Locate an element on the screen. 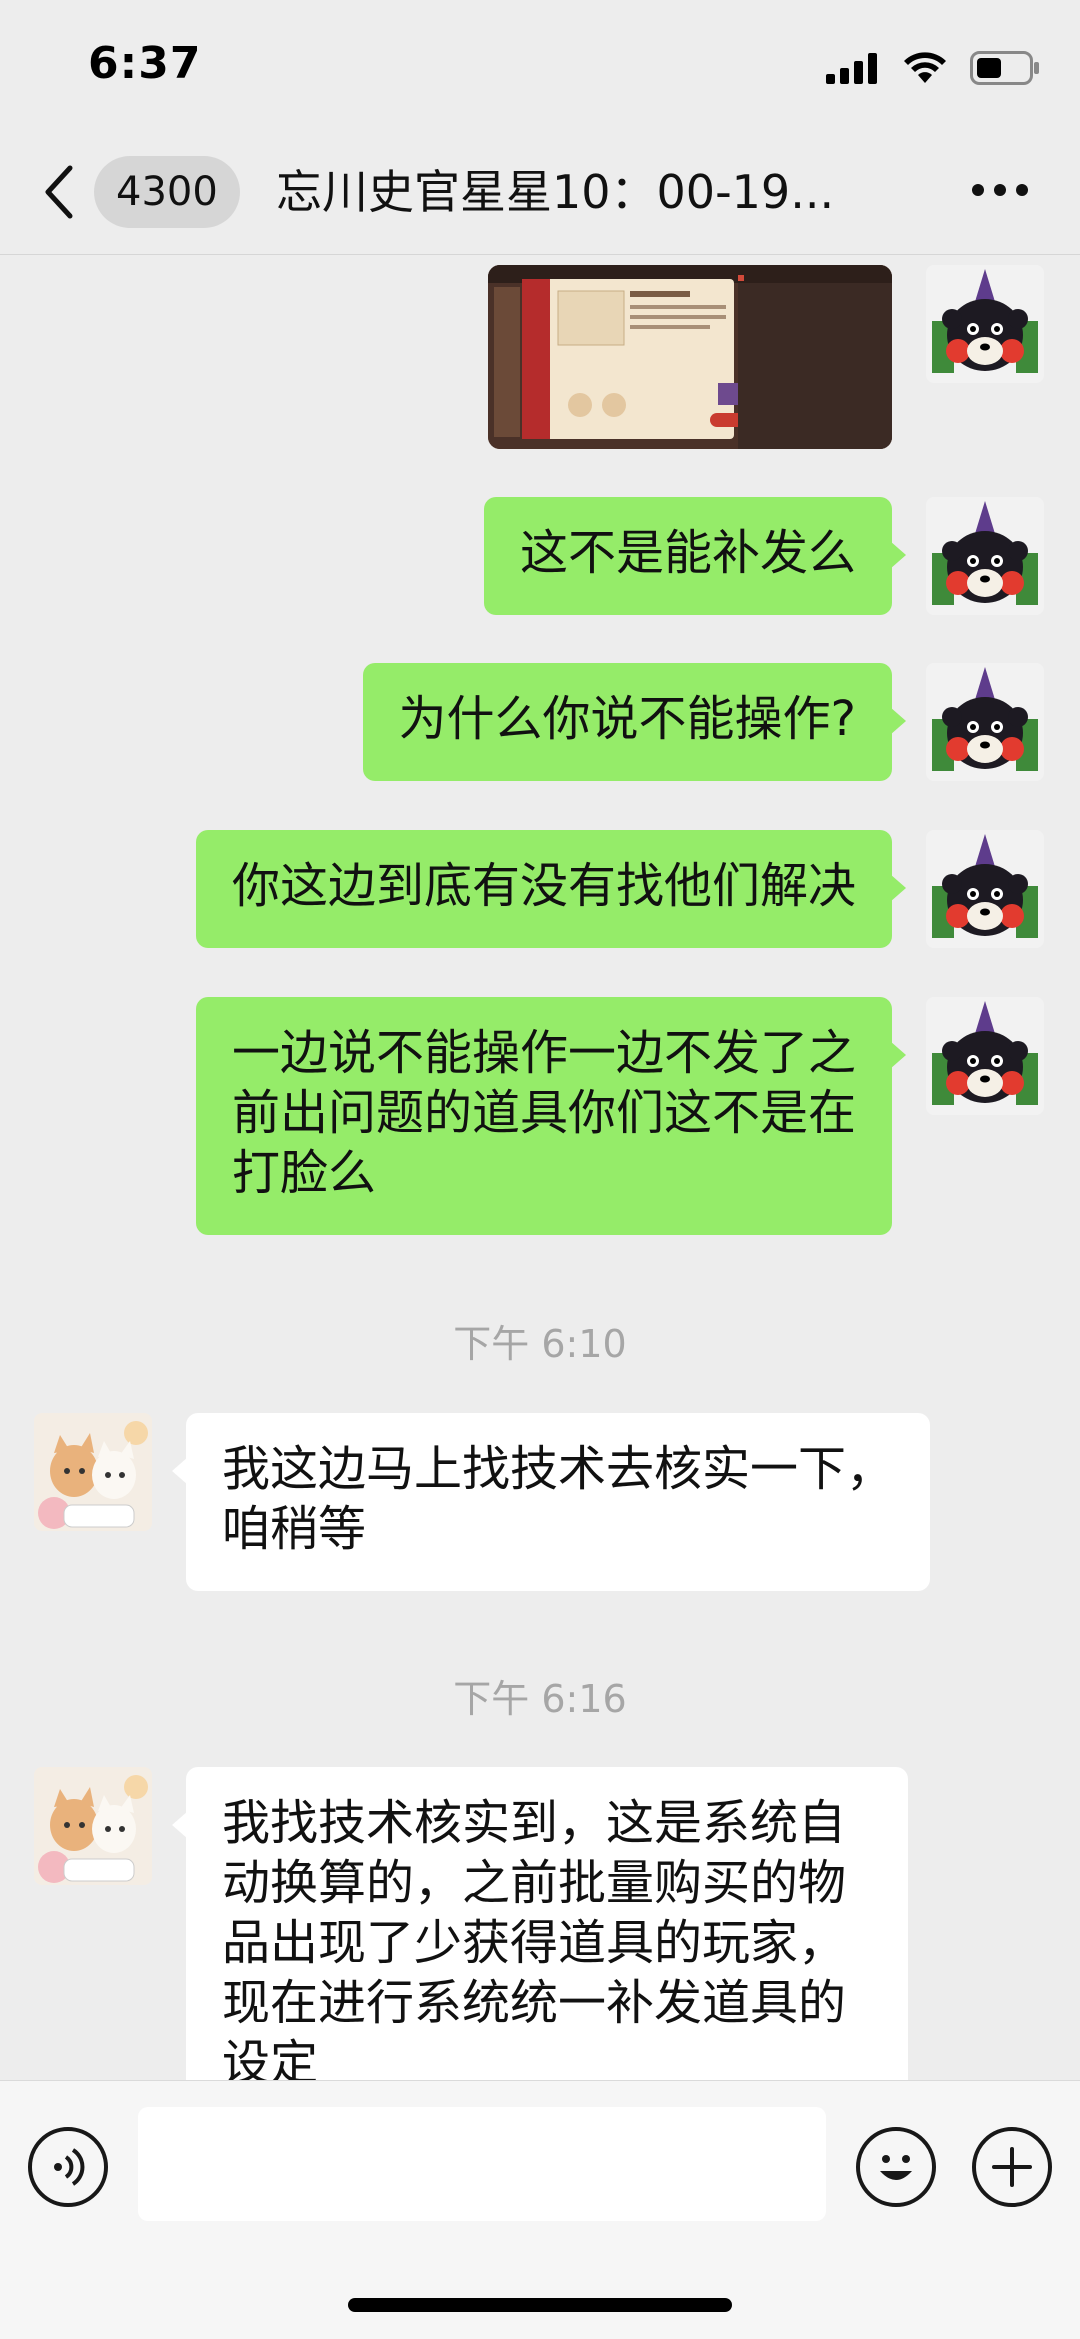 The height and width of the screenshot is (2339, 1080). message-text-line: 咱稍等 is located at coordinates (294, 1529).